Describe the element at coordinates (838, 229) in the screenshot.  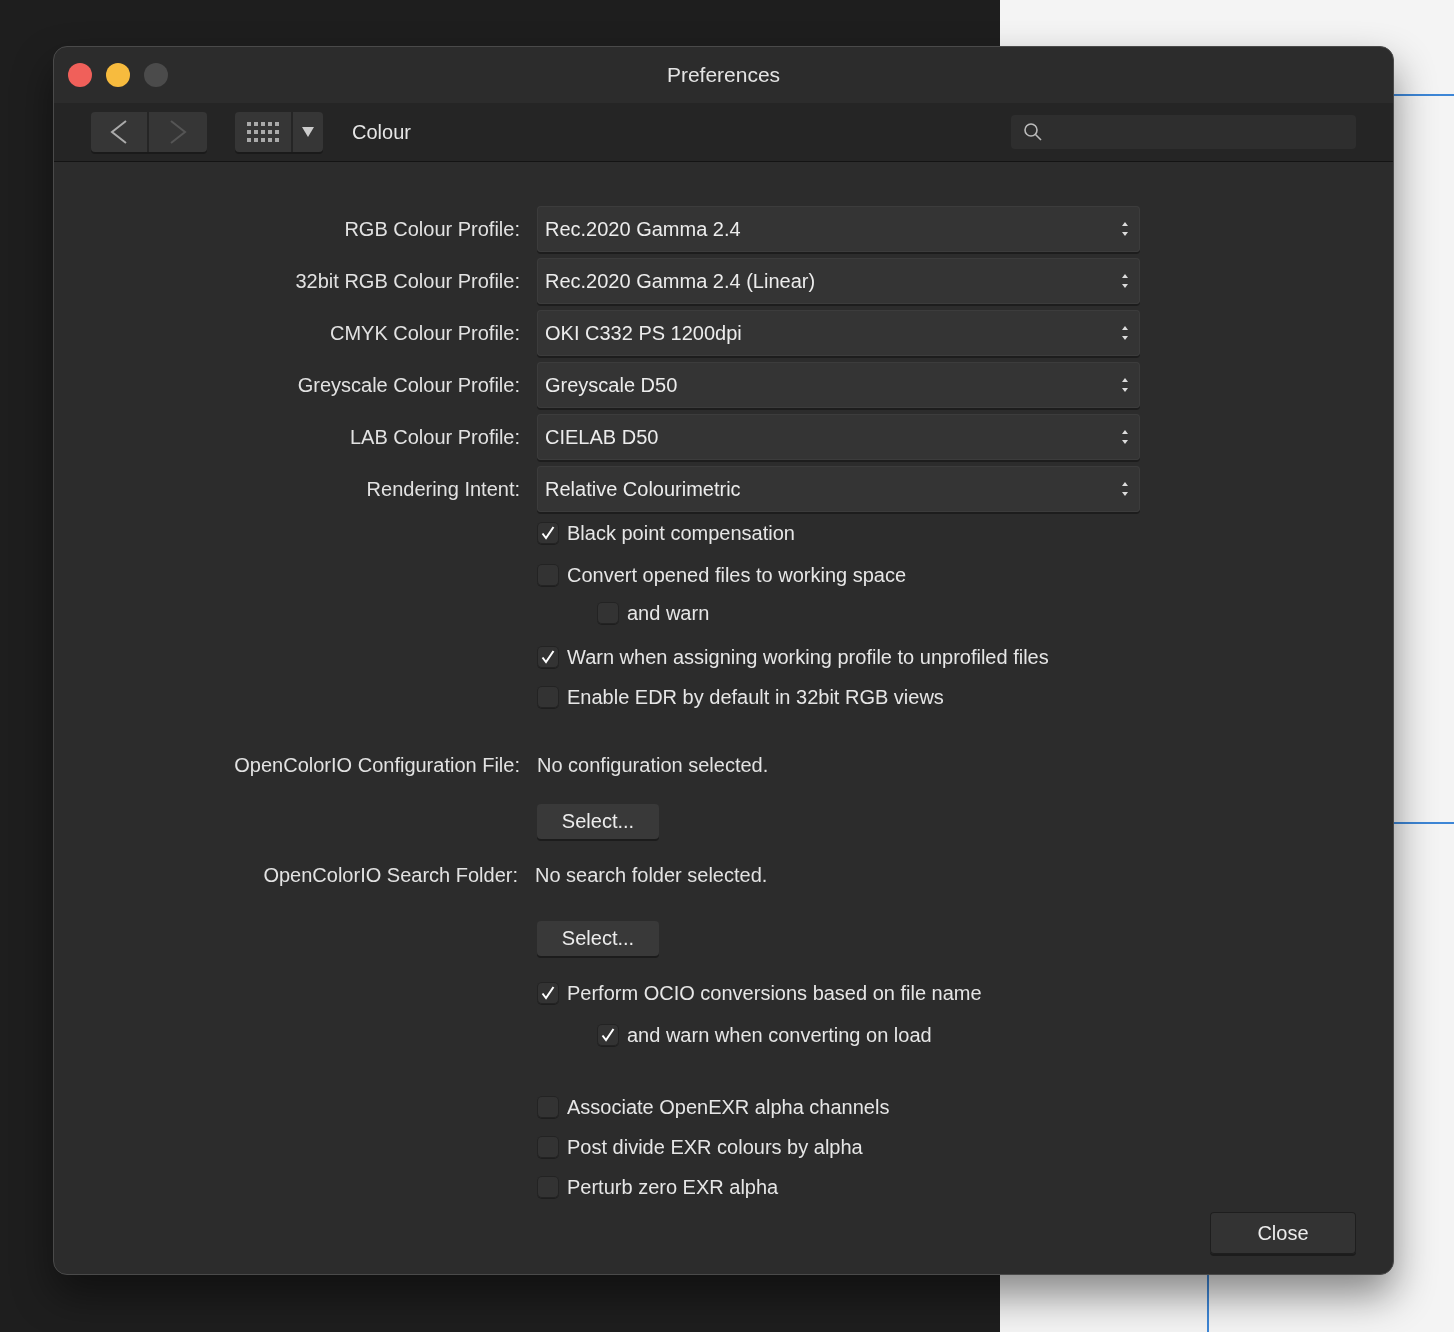
I see `profile-dropdown: Rec.2020 Gamma 2.4` at that location.